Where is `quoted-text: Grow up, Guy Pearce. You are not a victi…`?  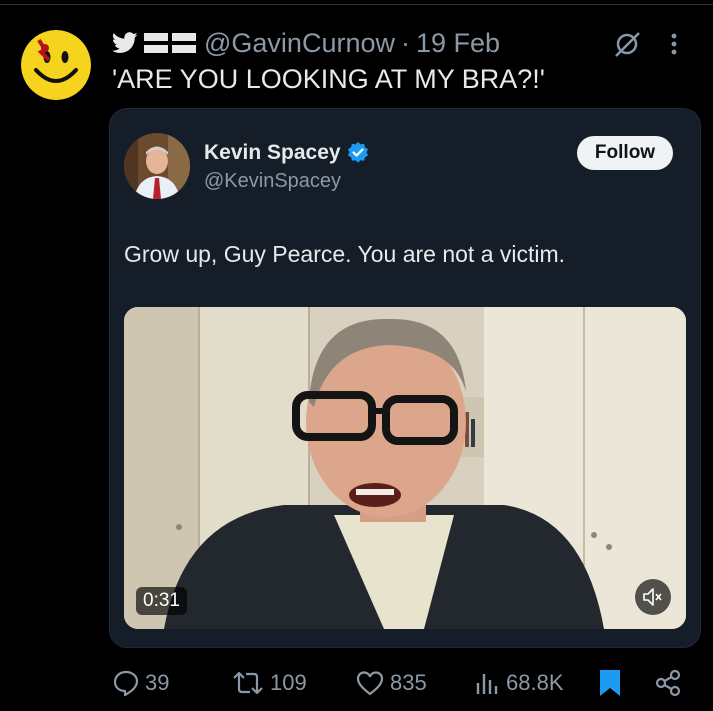
quoted-text: Grow up, Guy Pearce. You are not a victi… is located at coordinates (345, 254).